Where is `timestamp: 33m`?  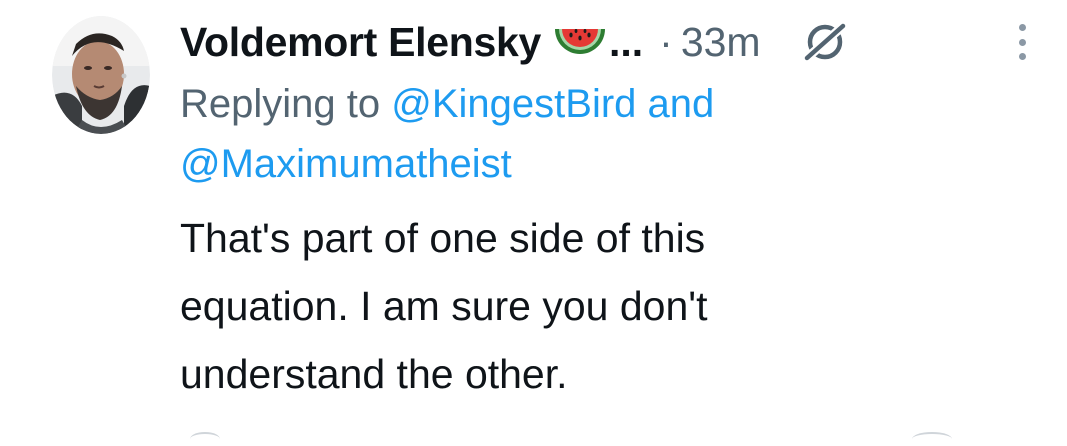
timestamp: 33m is located at coordinates (721, 42).